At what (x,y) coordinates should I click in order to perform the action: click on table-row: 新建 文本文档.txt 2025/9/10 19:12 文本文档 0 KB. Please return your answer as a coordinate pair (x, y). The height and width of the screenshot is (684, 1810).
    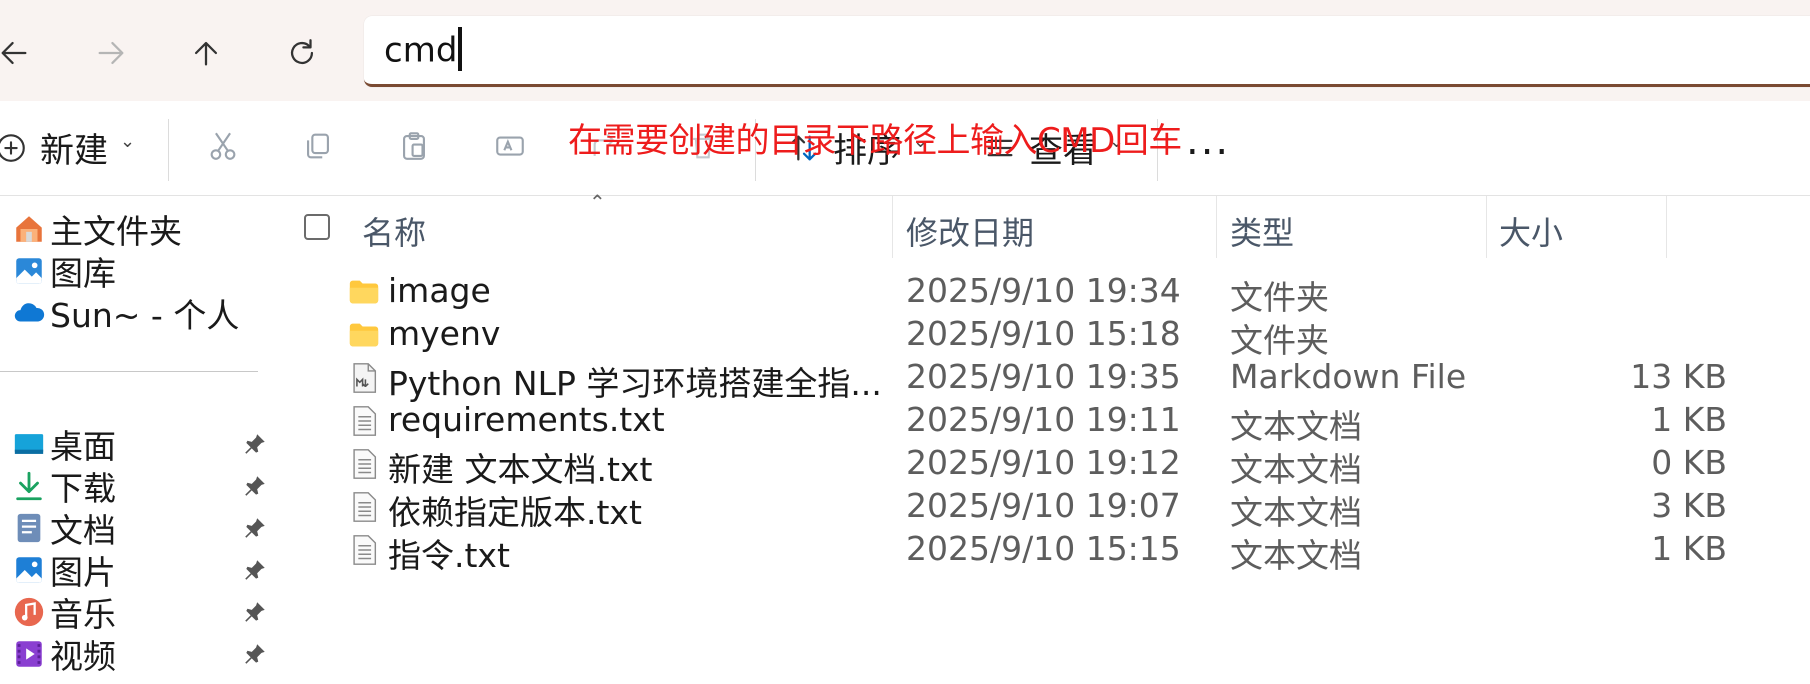
    Looking at the image, I should click on (1043, 466).